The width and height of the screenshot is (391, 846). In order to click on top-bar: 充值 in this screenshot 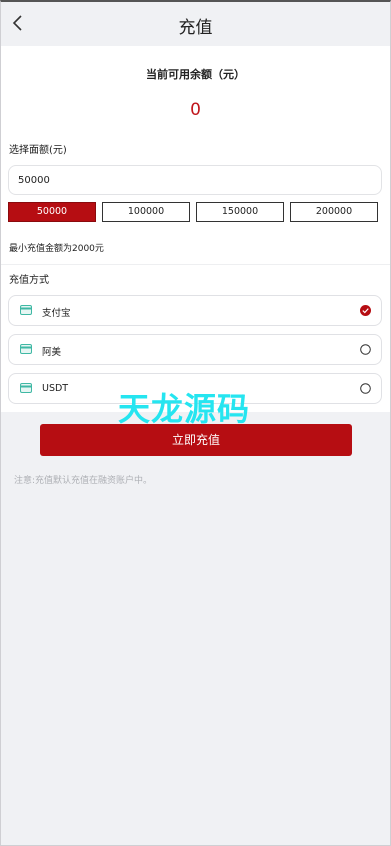, I will do `click(195, 23)`.